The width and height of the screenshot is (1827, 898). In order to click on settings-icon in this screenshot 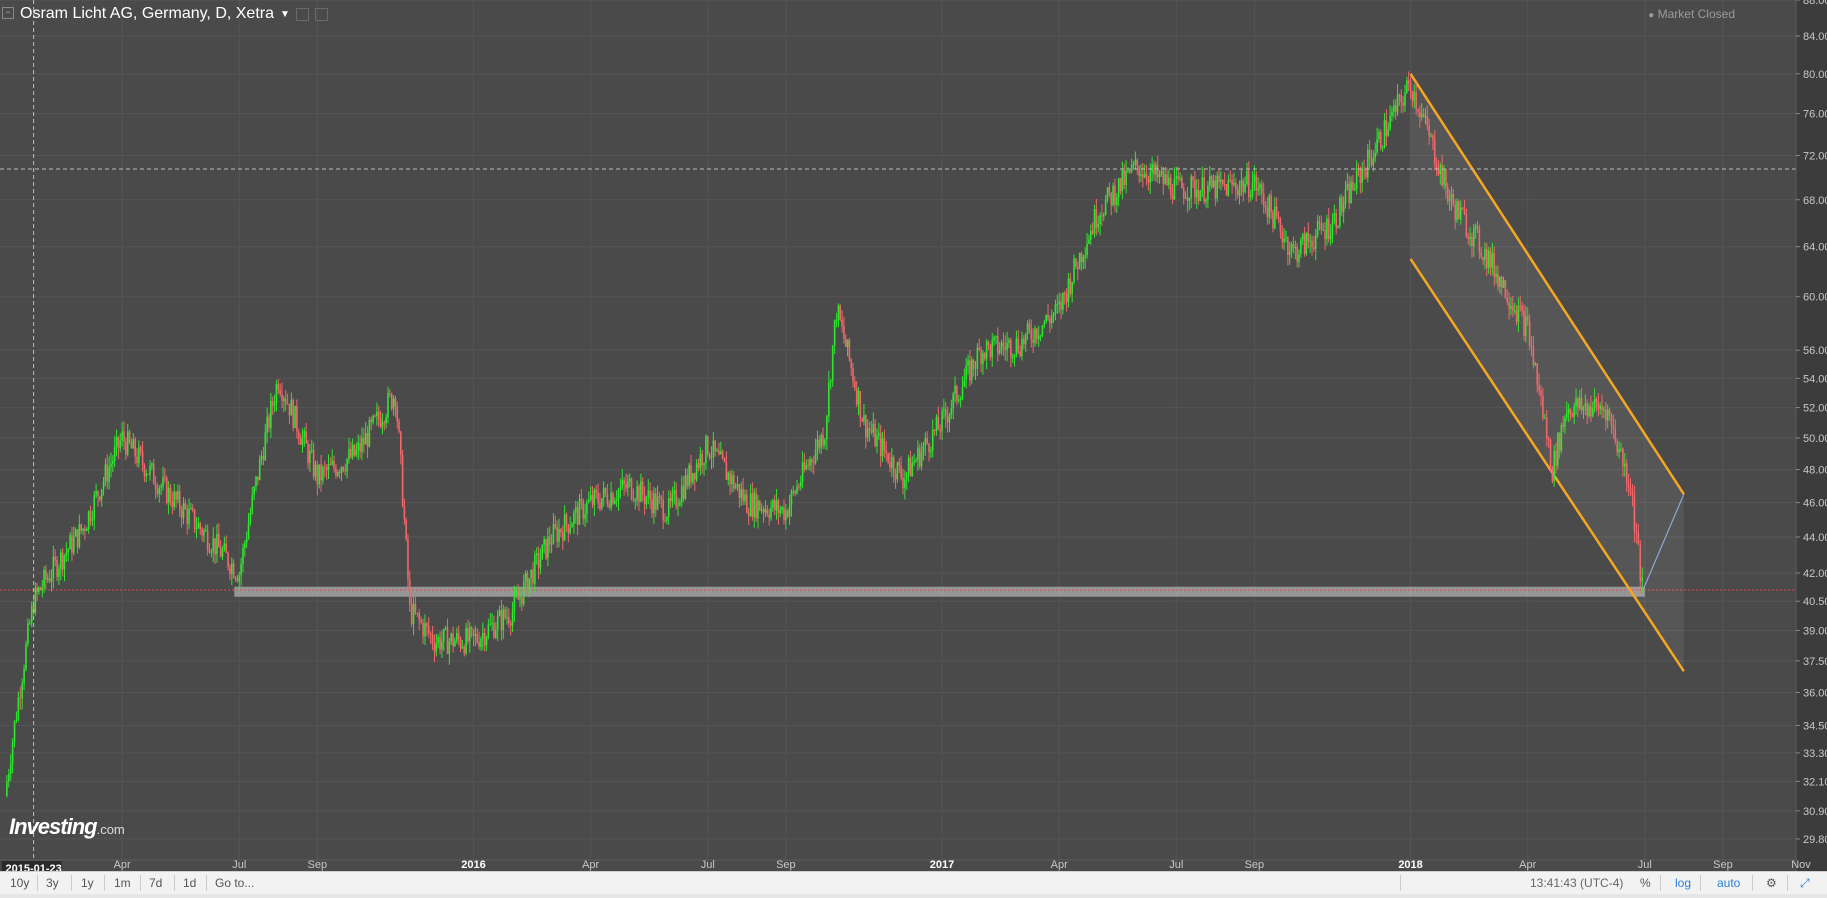, I will do `click(302, 14)`.